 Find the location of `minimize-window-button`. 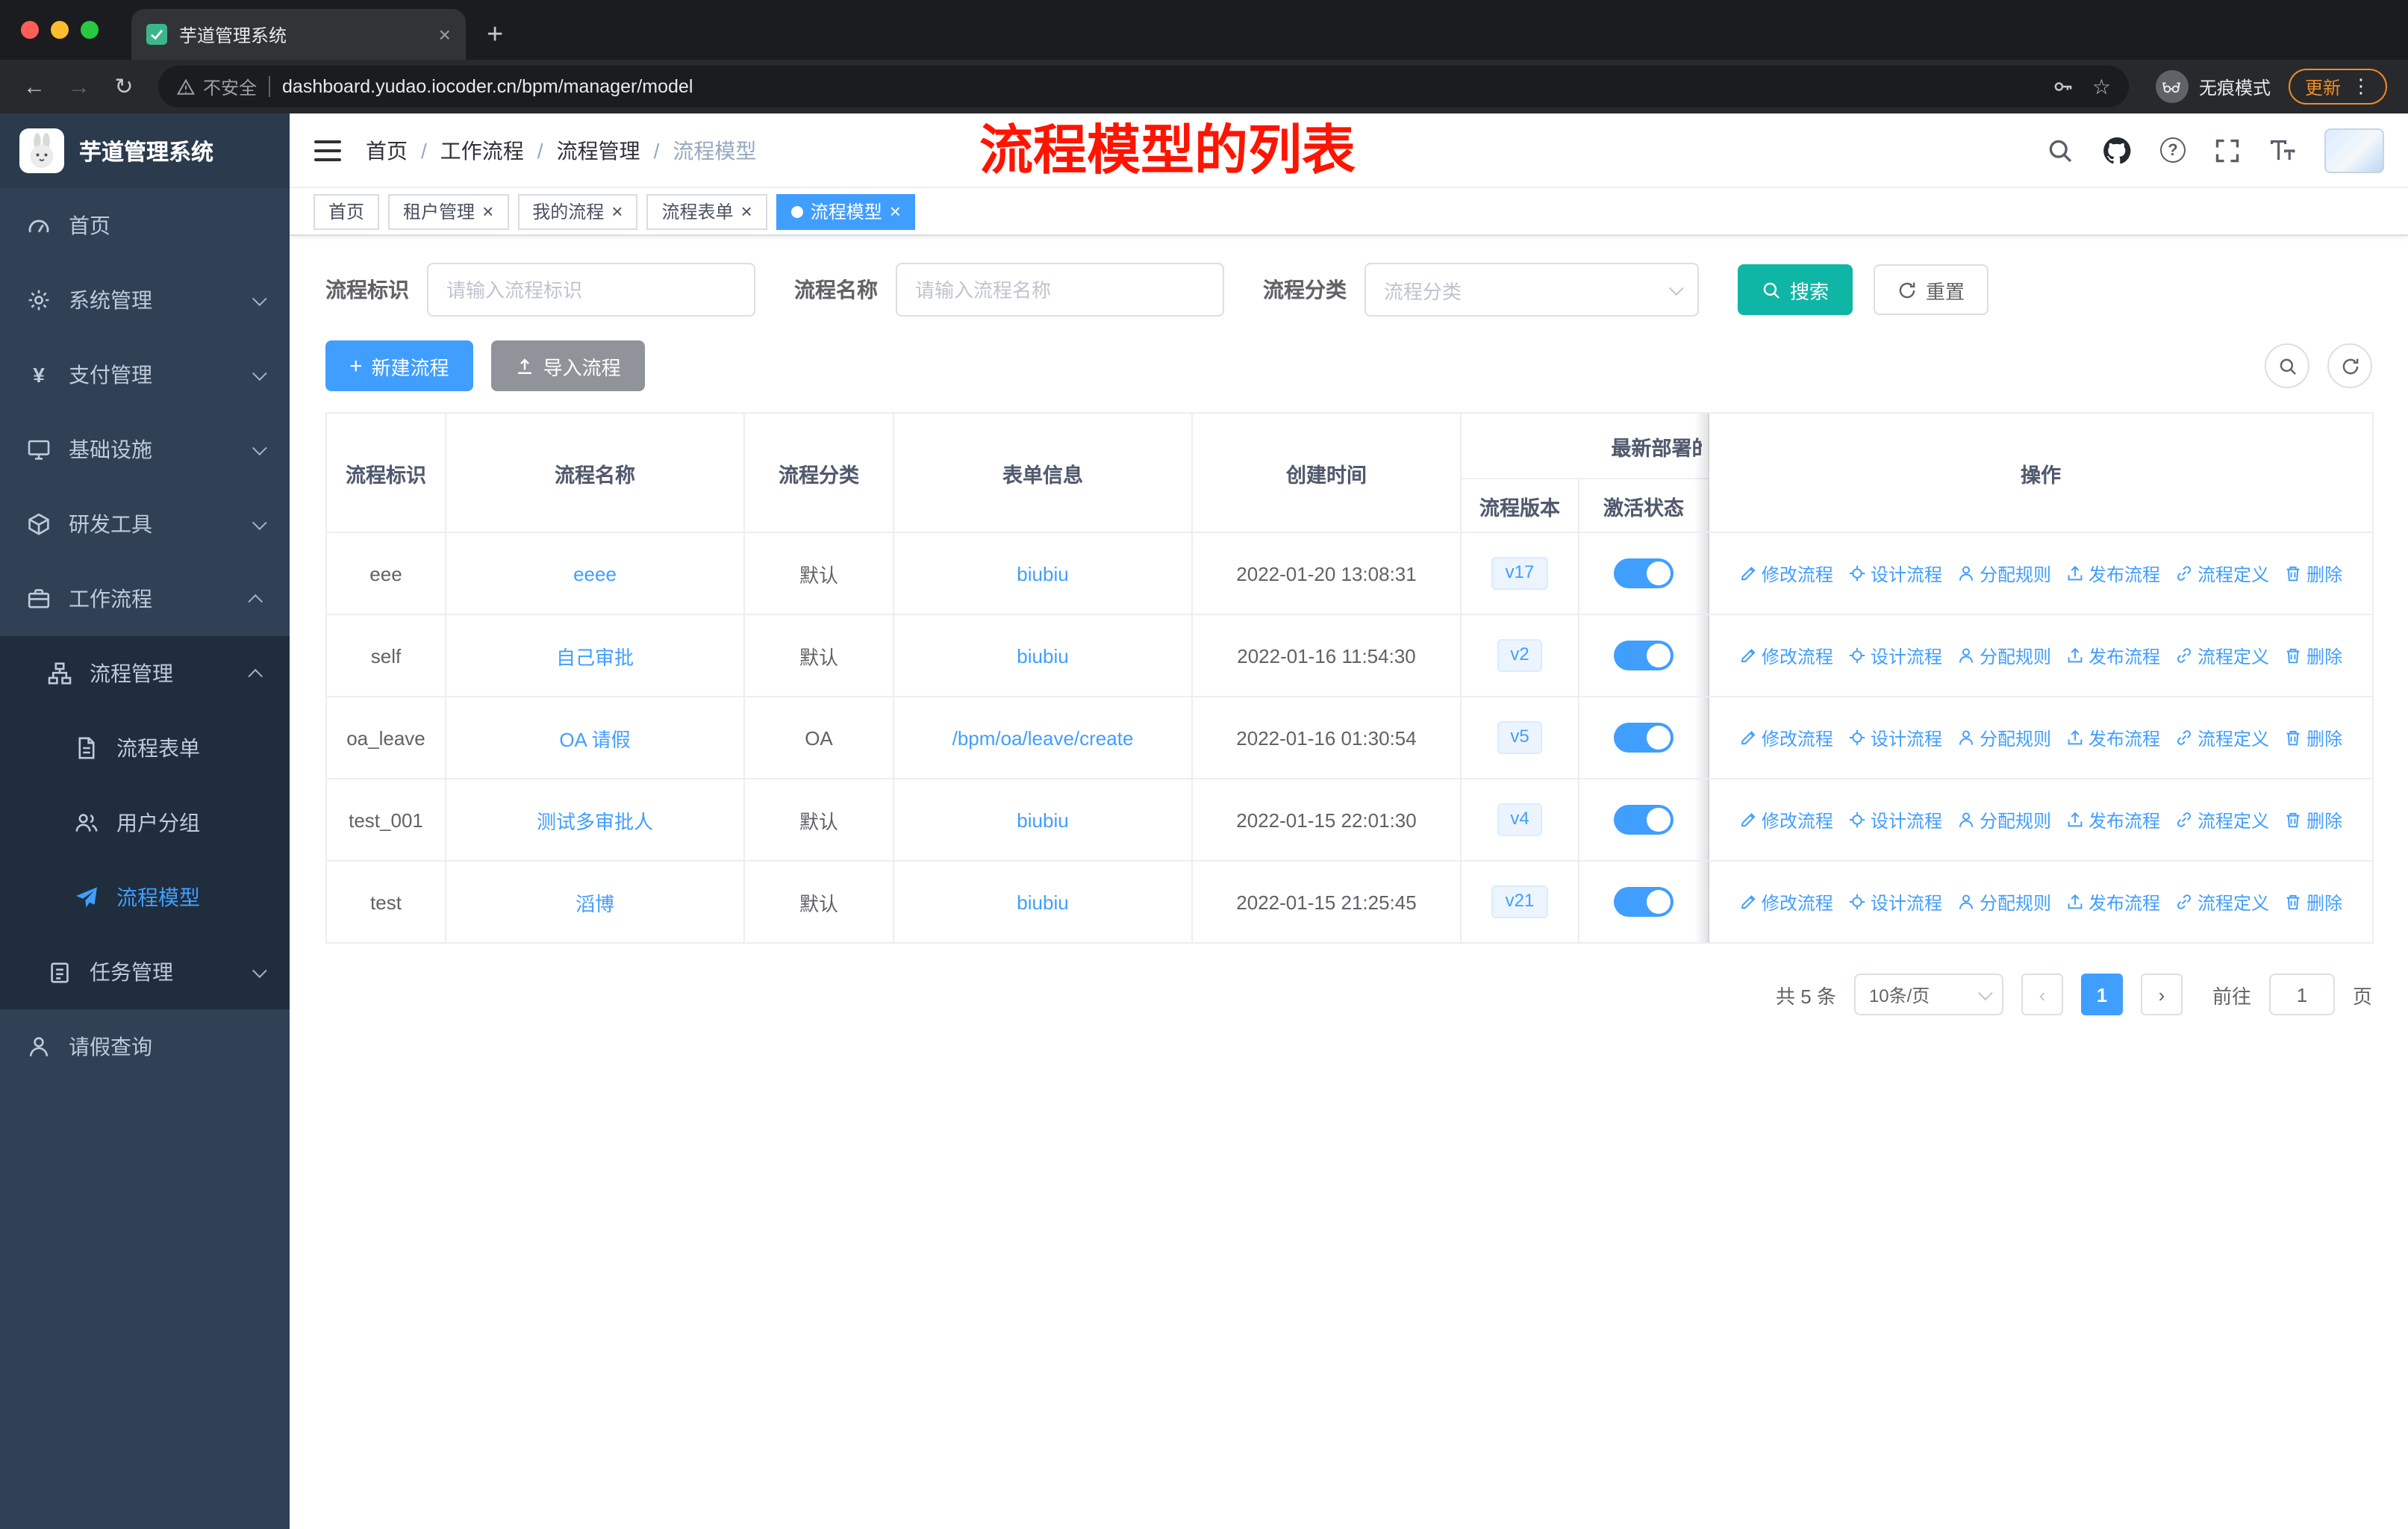

minimize-window-button is located at coordinates (60, 30).